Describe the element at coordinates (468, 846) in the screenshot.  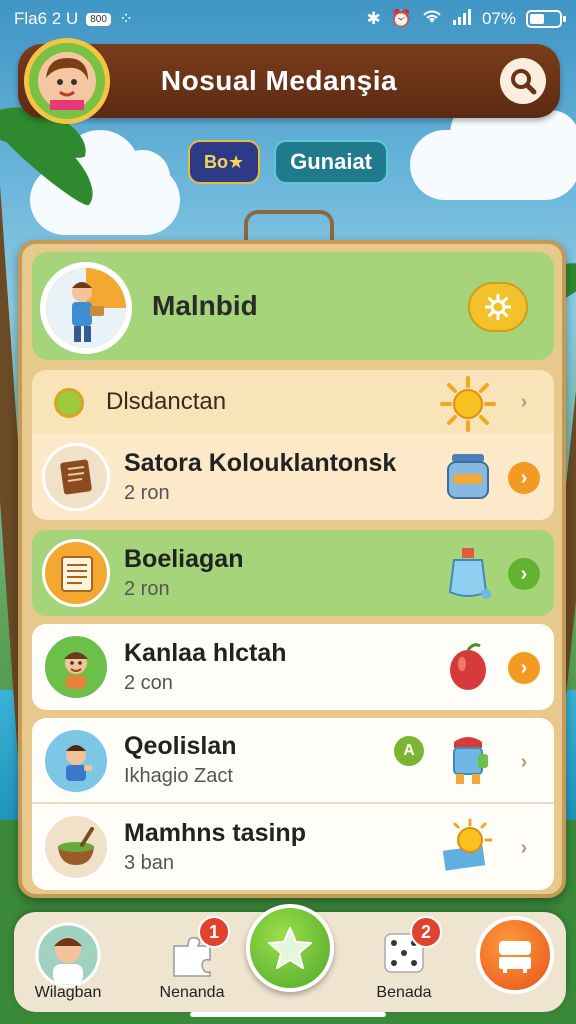
I see `sun-map-icon` at that location.